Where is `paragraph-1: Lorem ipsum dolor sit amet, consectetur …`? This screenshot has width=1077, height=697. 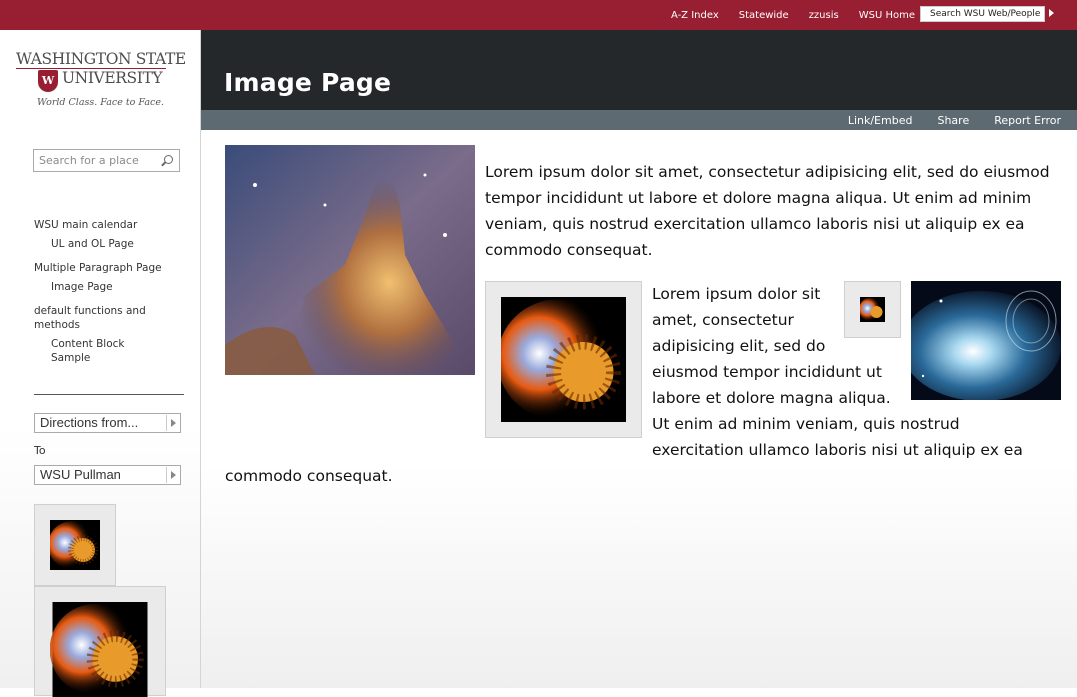
paragraph-1: Lorem ipsum dolor sit amet, consectetur … is located at coordinates (767, 211).